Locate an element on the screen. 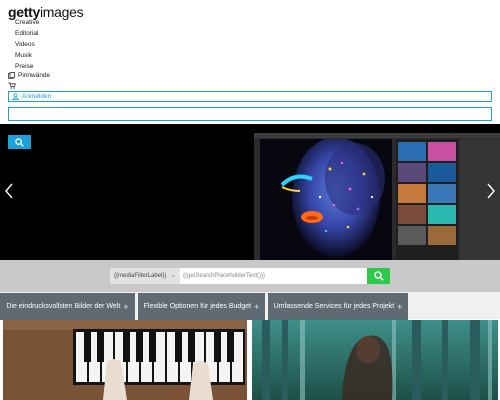 This screenshot has height=400, width=500. nav-item-videos: Videos is located at coordinates (27, 44).